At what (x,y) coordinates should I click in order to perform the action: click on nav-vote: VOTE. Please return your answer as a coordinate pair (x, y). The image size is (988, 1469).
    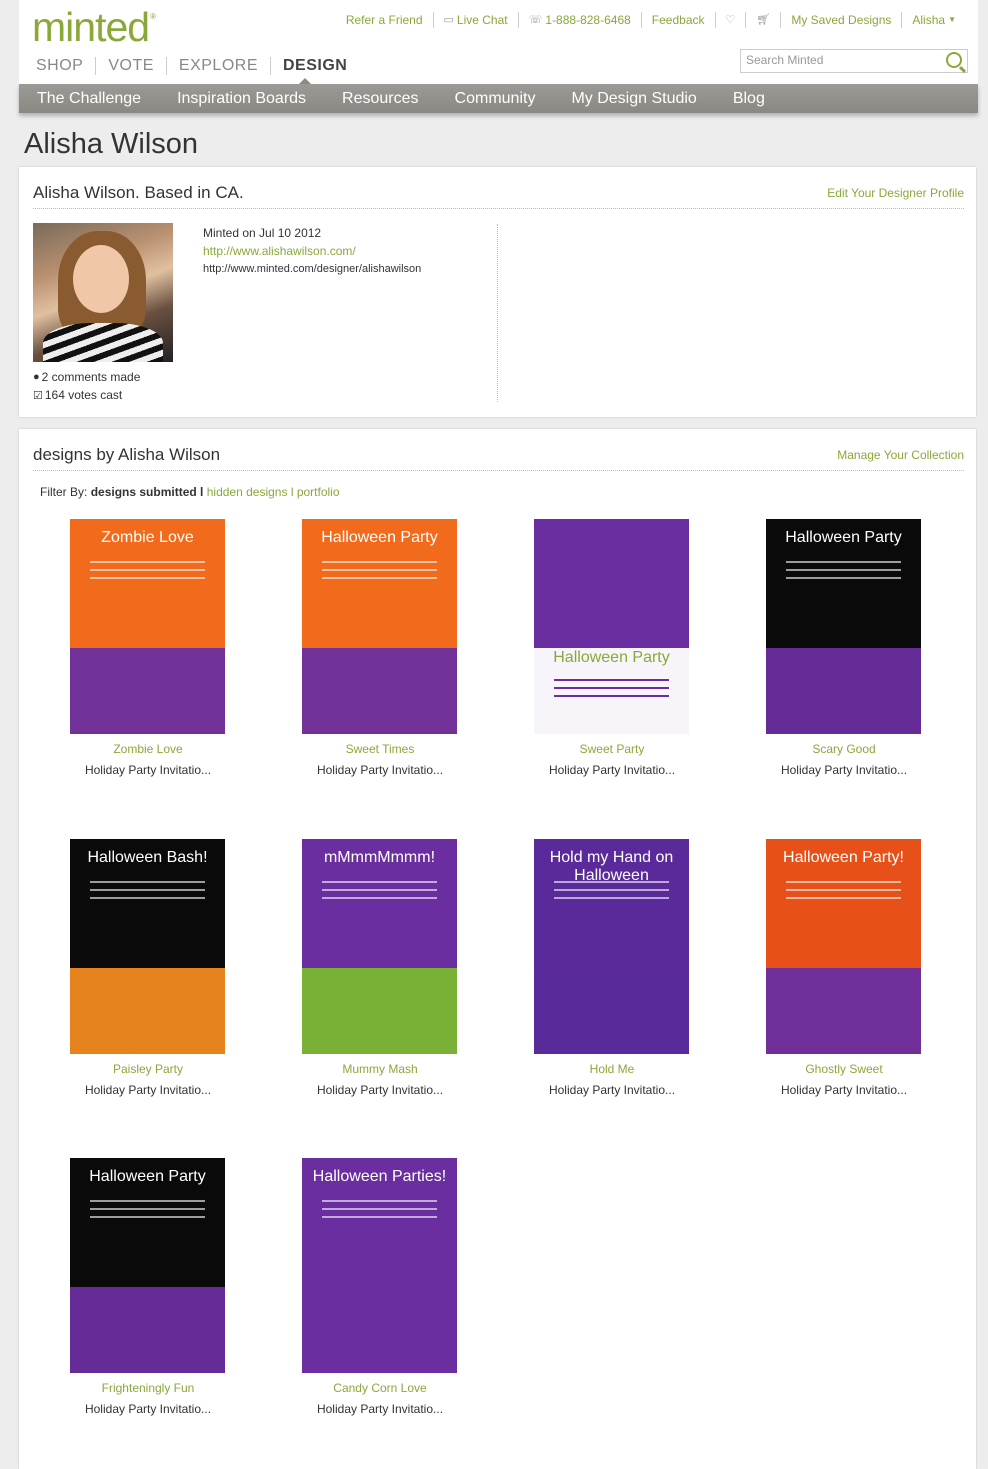
    Looking at the image, I should click on (131, 66).